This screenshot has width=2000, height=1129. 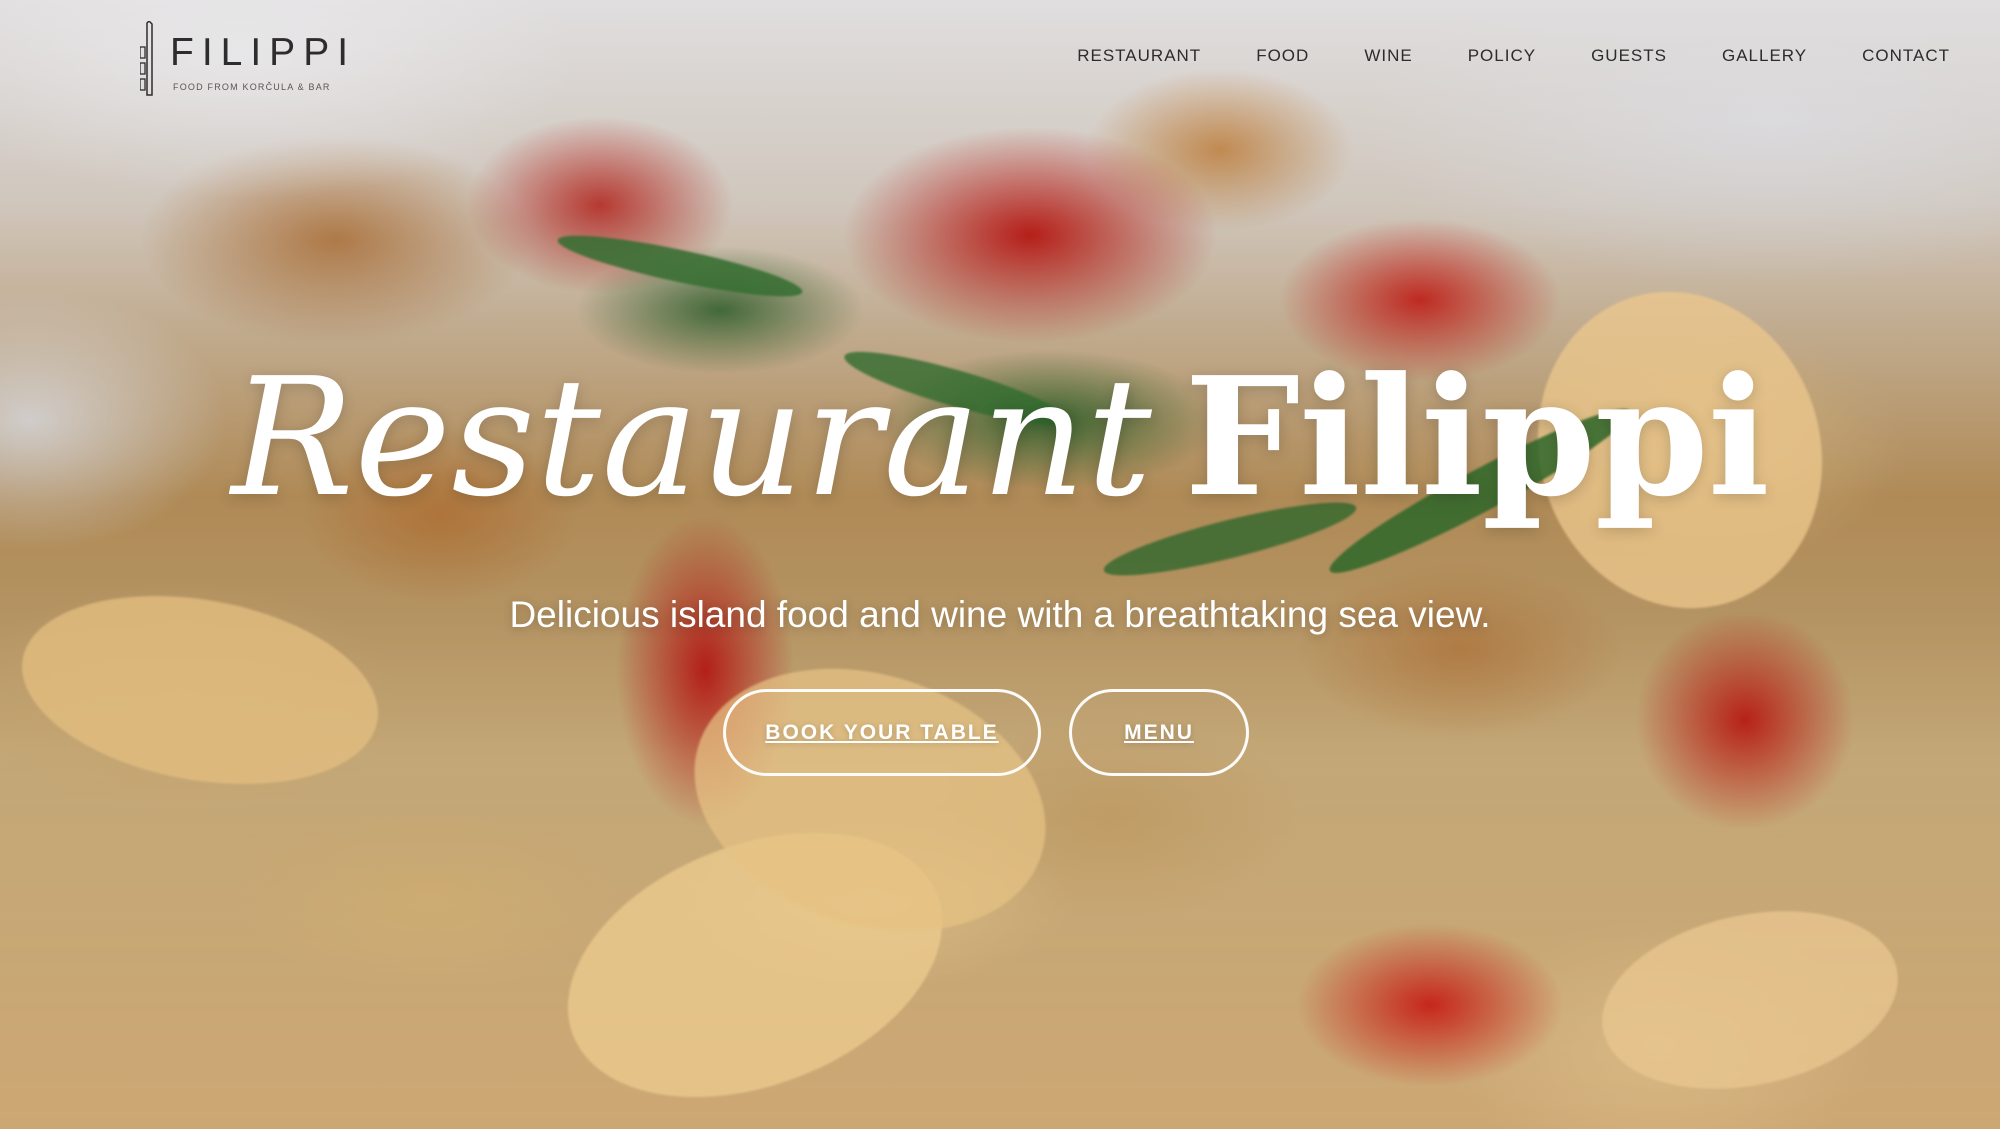 I want to click on hero-title-bold: Filippi, so click(x=1476, y=437).